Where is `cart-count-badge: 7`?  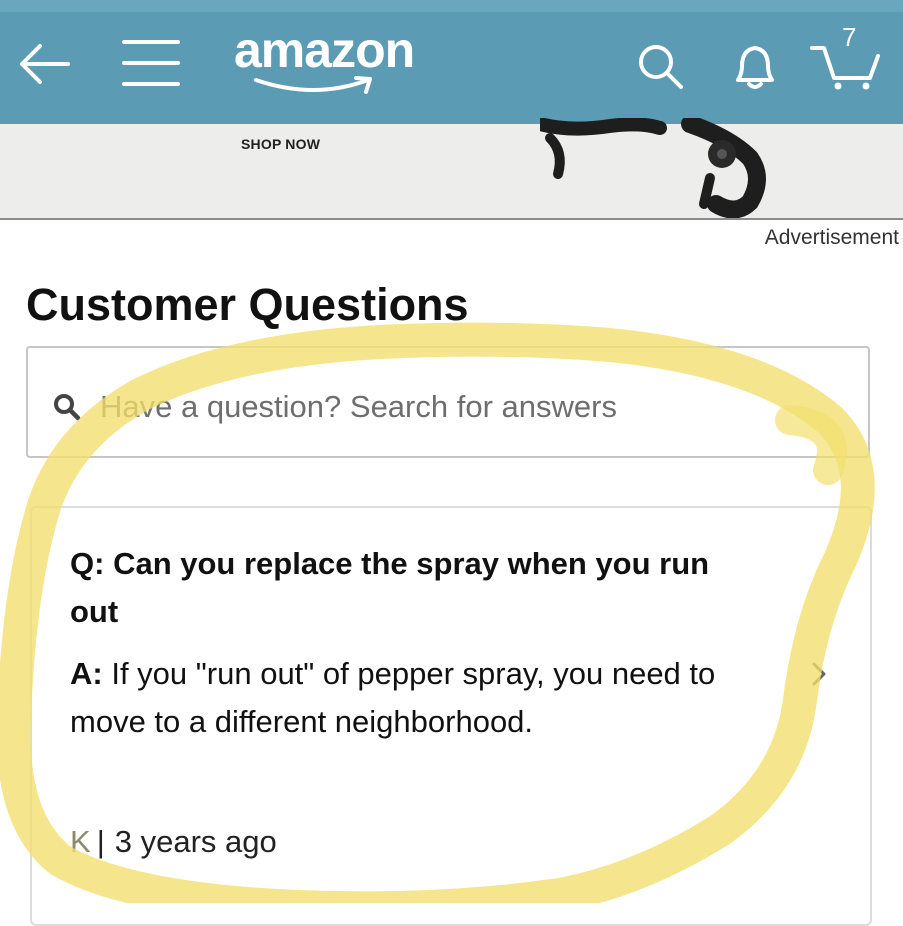 cart-count-badge: 7 is located at coordinates (849, 37).